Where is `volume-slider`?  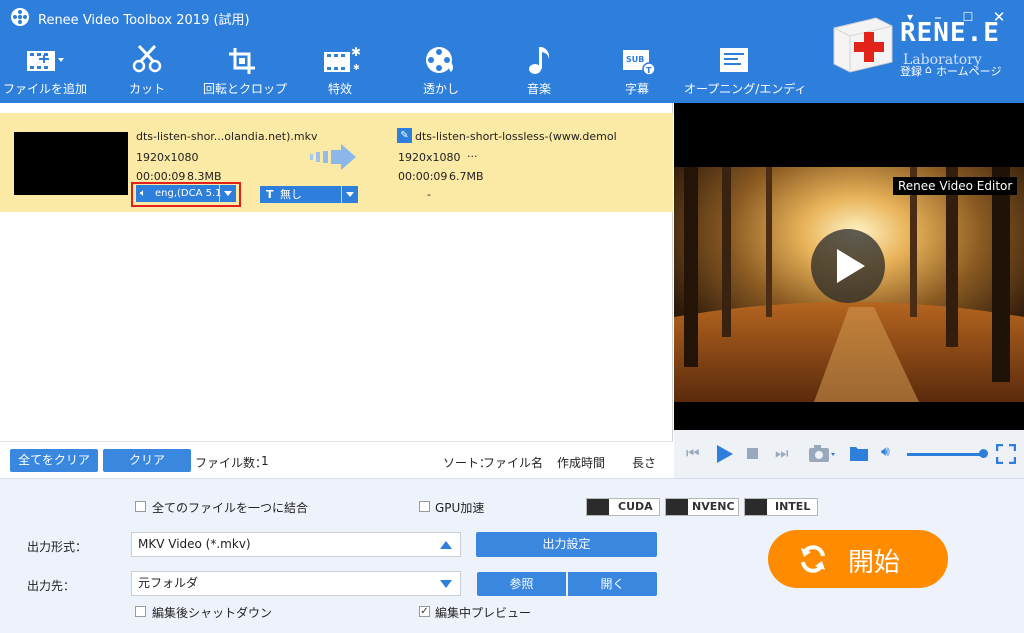 volume-slider is located at coordinates (945, 454).